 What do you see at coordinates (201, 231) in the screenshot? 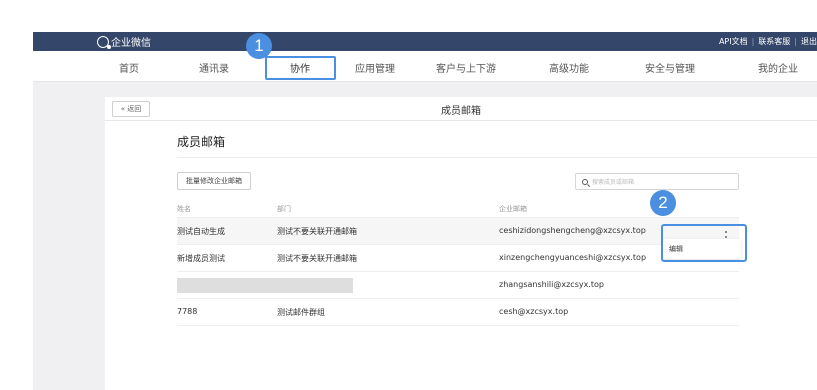
I see `cell-name: 测试自动生成` at bounding box center [201, 231].